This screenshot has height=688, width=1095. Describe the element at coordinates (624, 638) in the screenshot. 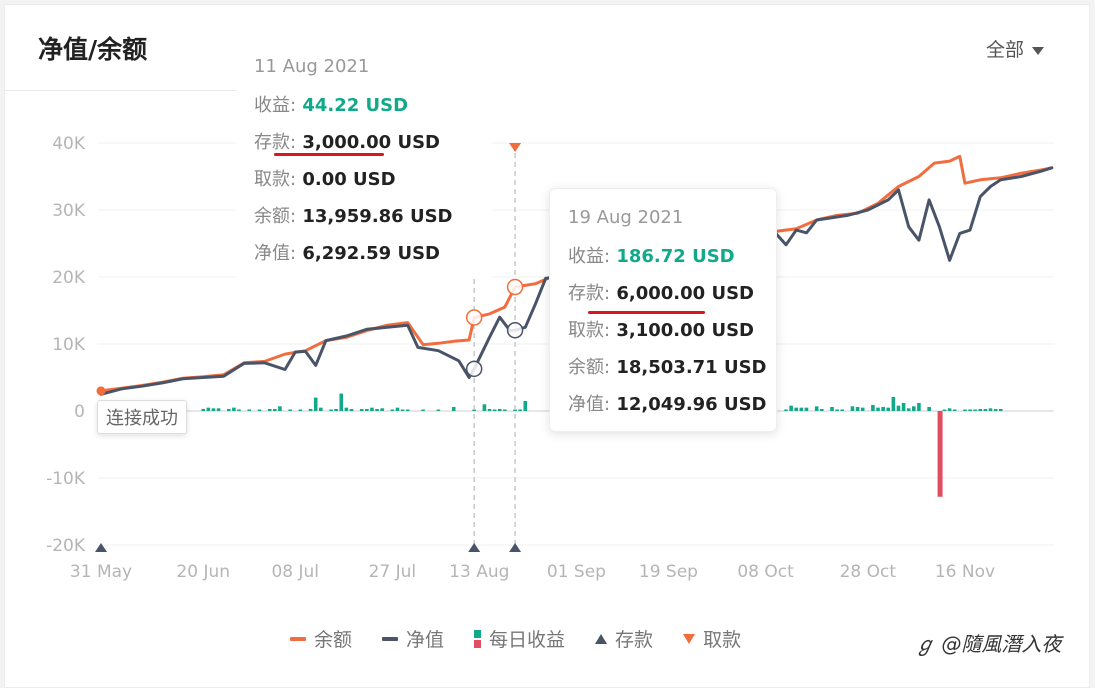

I see `legend-item-deposit: 存款` at that location.